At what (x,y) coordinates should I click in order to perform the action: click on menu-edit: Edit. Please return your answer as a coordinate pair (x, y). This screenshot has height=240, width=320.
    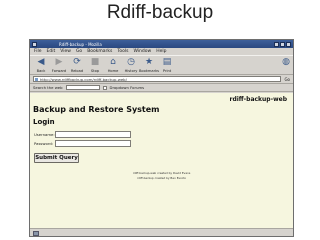
    Looking at the image, I should click on (51, 51).